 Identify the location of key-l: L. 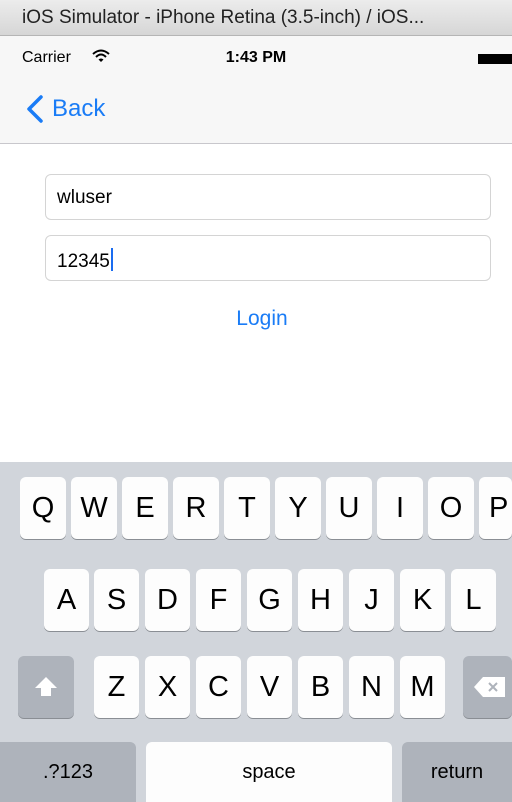
(473, 600).